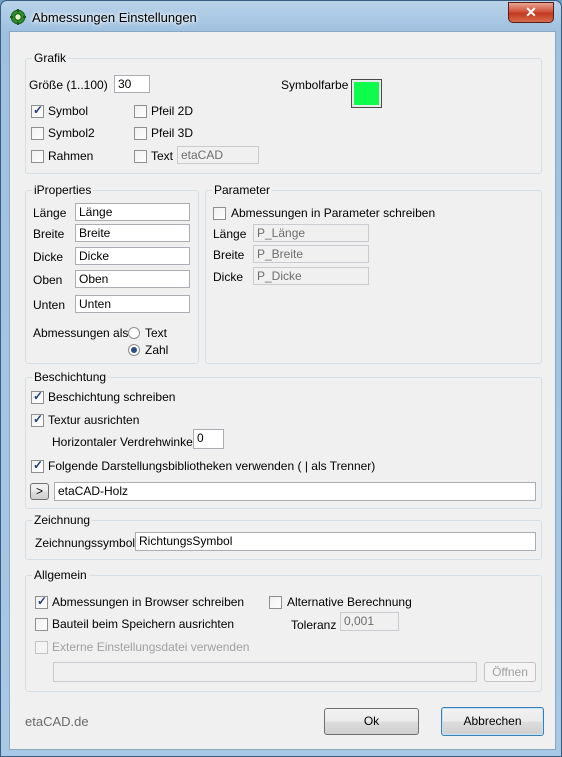 The image size is (562, 757). Describe the element at coordinates (311, 276) in the screenshot. I see `param-dicke-input: P_Dicke` at that location.